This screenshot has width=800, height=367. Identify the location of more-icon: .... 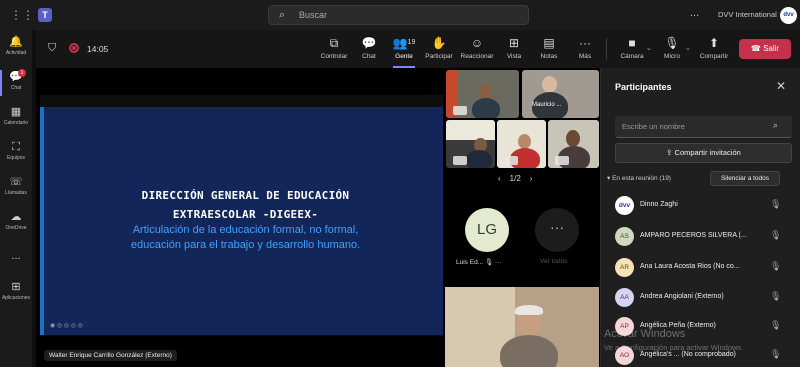
(16, 256).